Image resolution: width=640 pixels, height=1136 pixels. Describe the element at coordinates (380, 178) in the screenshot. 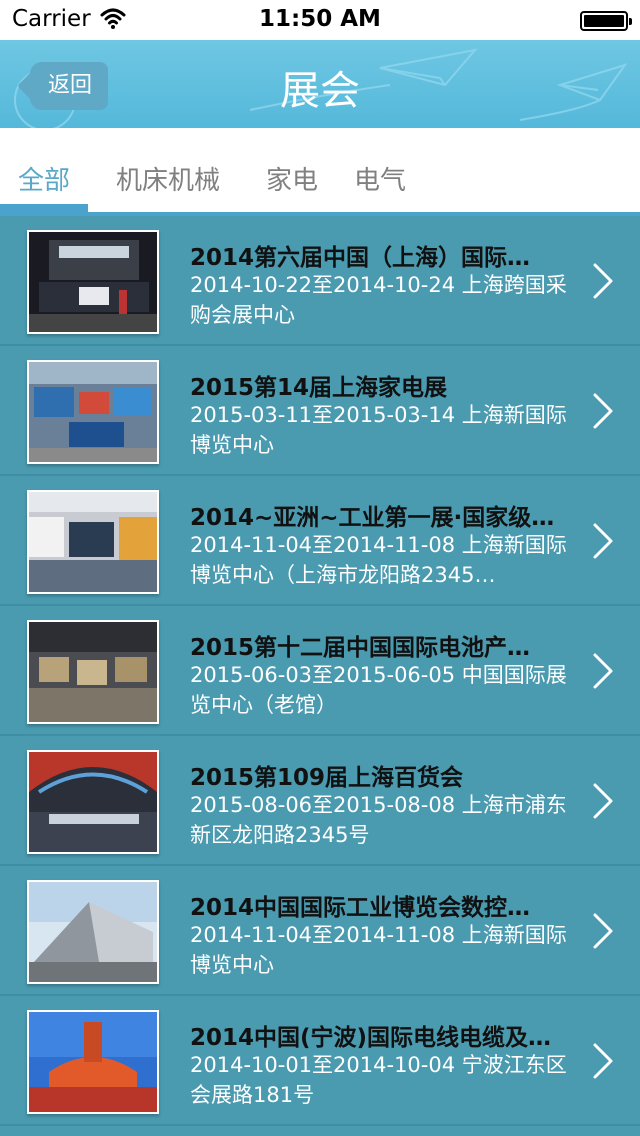

I see `tab-electrical: 电气` at that location.